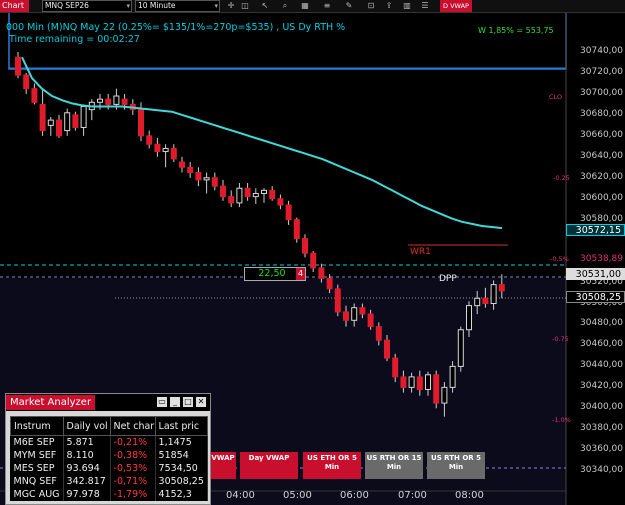 This screenshot has width=625, height=505. Describe the element at coordinates (407, 6) in the screenshot. I see `bars-icon: ▥` at that location.